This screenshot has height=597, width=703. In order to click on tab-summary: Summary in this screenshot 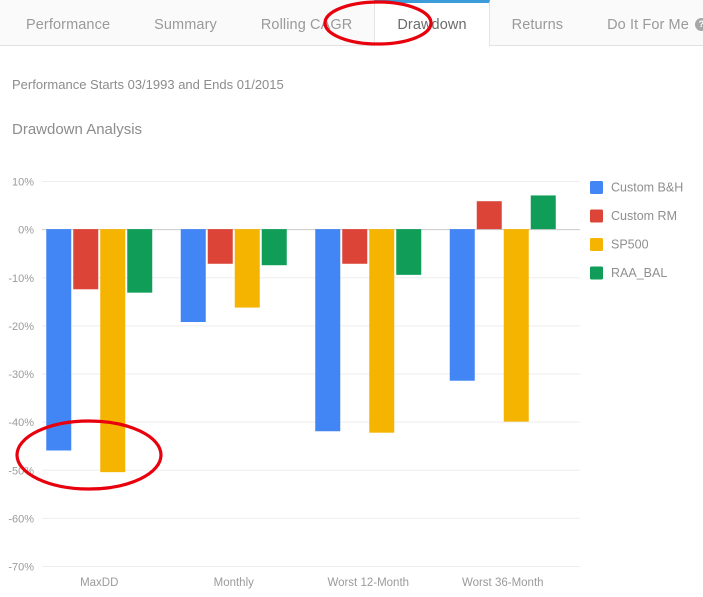, I will do `click(185, 23)`.